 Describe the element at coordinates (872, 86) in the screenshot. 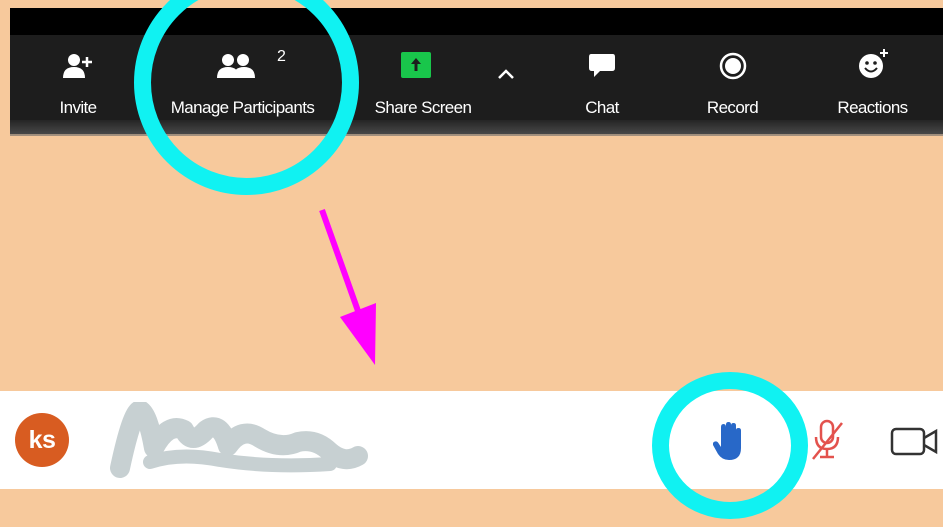

I see `reactions-button: Reactions` at that location.